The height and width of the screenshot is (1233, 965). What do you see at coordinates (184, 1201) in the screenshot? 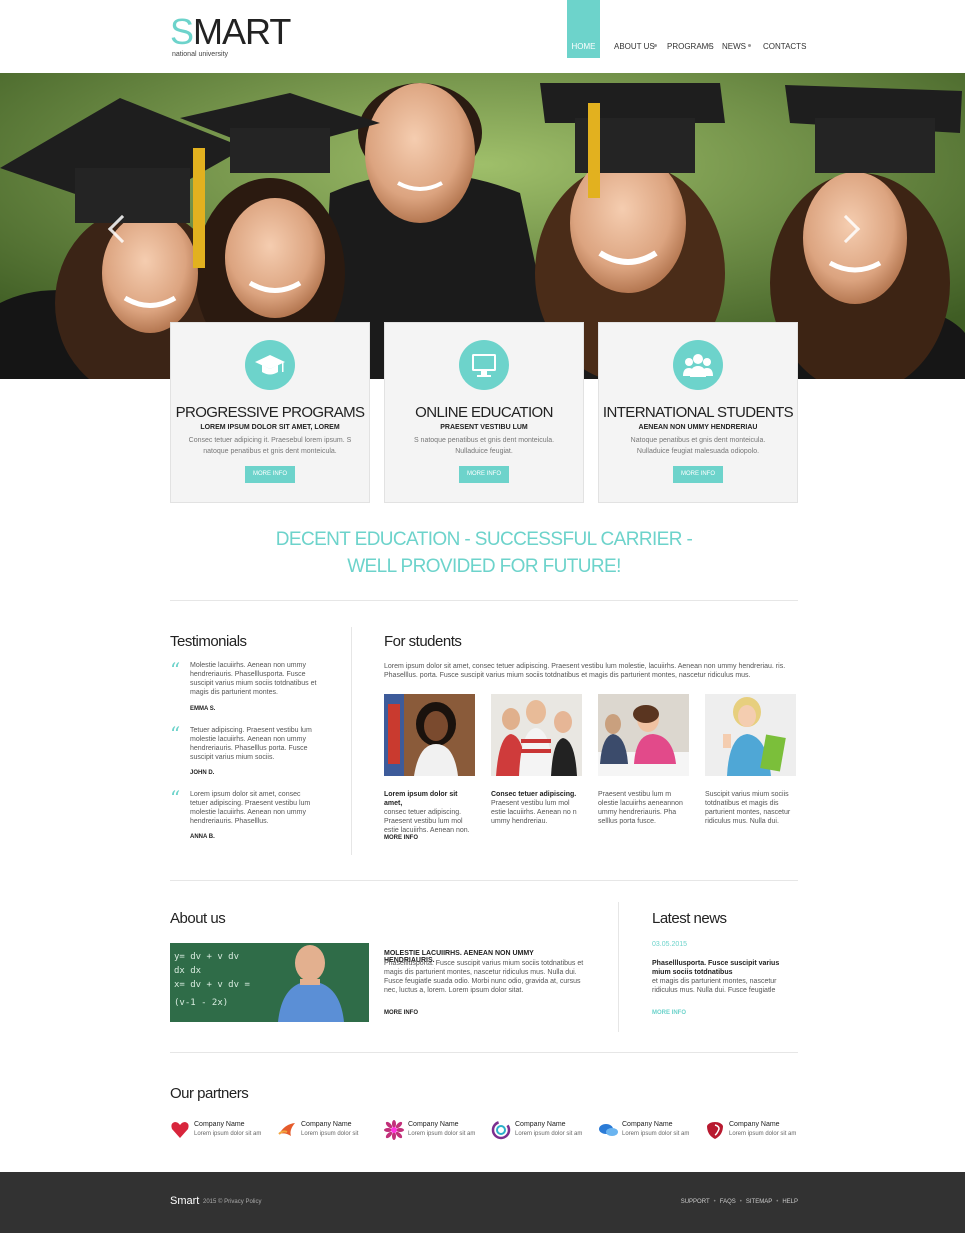
I see `footer-logo: Smart` at bounding box center [184, 1201].